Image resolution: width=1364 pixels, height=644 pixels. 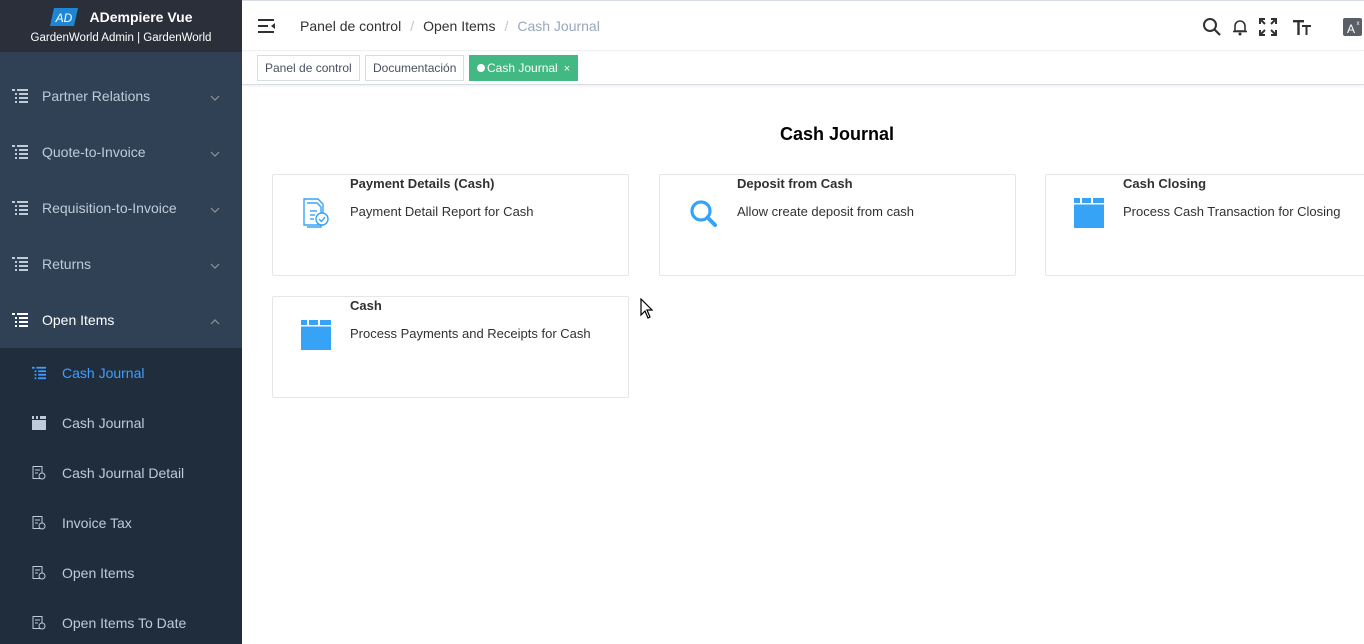 I want to click on card-title: Cash Closing, so click(x=1165, y=183).